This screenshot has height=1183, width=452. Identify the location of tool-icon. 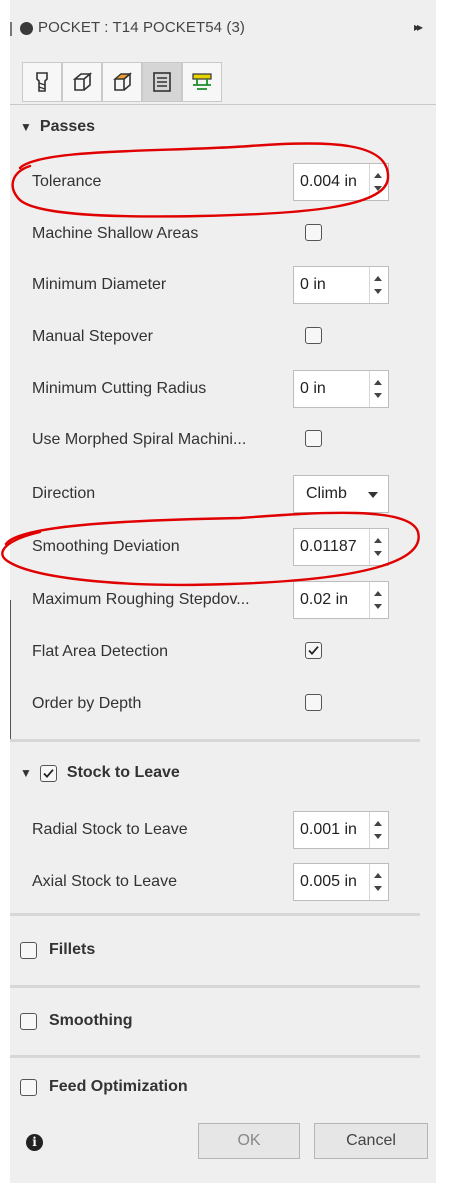
(42, 82).